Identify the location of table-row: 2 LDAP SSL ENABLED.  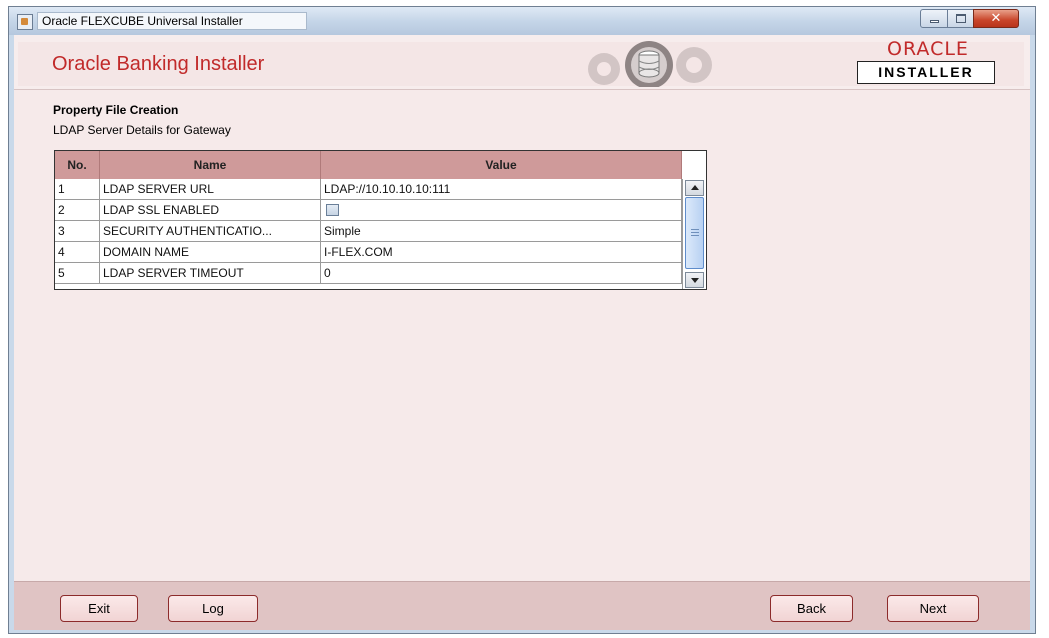
(368, 210).